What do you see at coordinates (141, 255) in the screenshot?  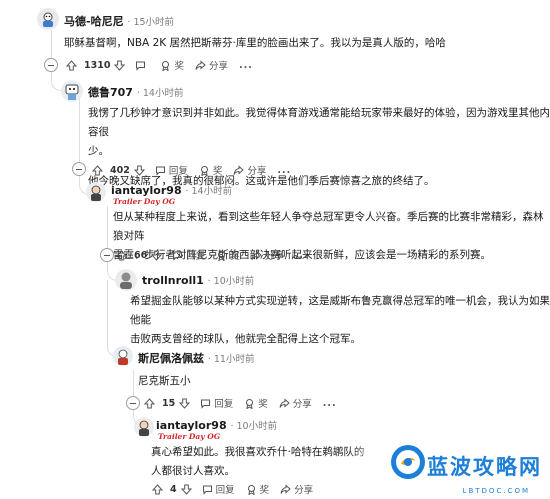 I see `vote-count: 66` at bounding box center [141, 255].